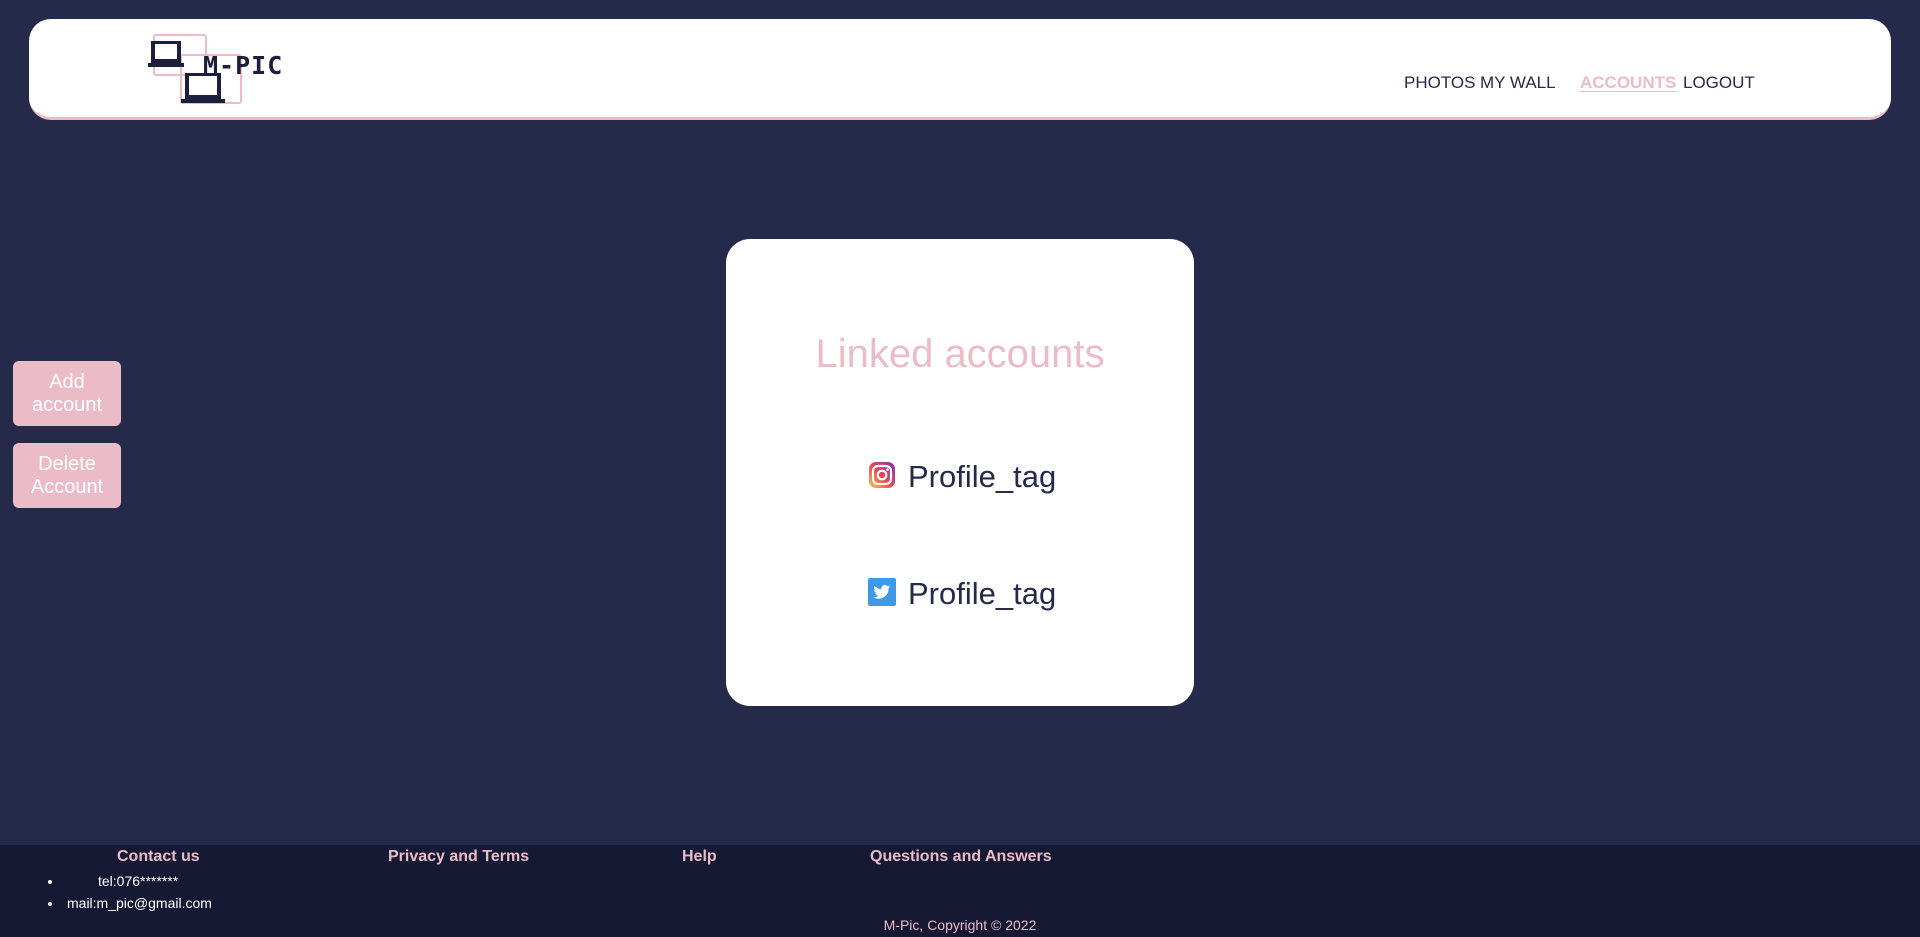 The width and height of the screenshot is (1920, 937). I want to click on footer-phone: tel:076*******, so click(137, 881).